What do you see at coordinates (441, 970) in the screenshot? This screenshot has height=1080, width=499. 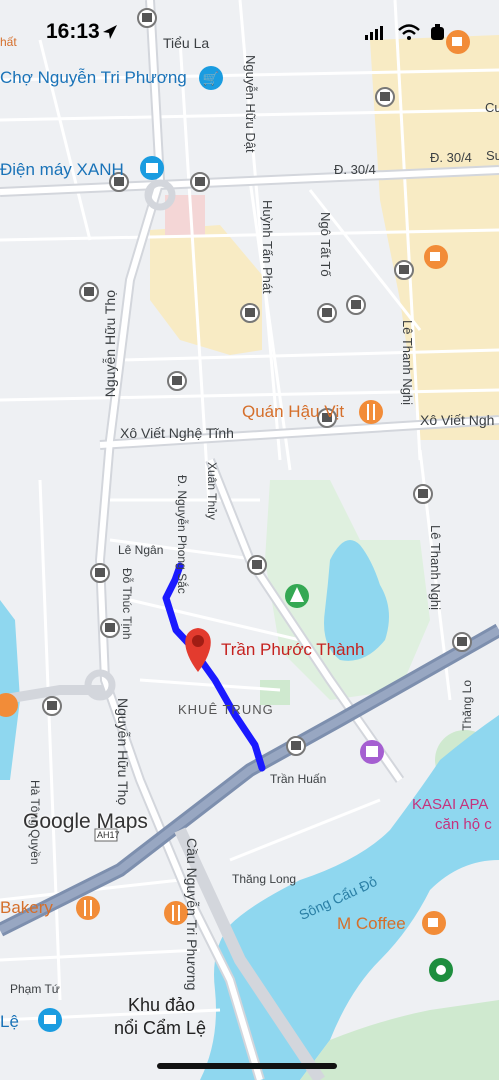 I see `place-icon` at bounding box center [441, 970].